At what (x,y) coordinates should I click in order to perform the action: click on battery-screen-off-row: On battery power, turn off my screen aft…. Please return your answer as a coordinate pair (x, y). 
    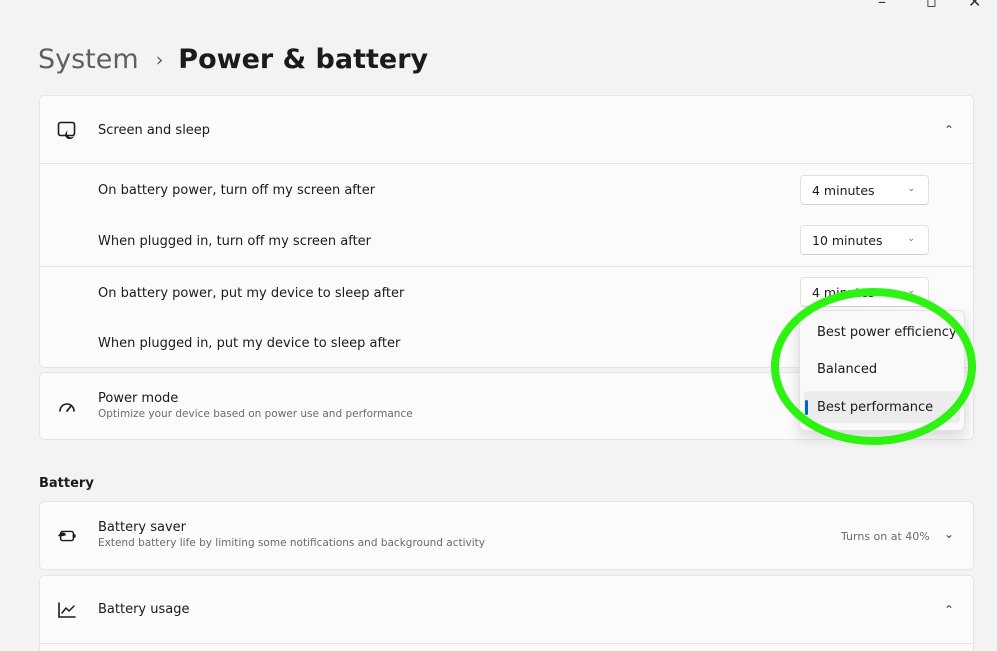
    Looking at the image, I should click on (506, 190).